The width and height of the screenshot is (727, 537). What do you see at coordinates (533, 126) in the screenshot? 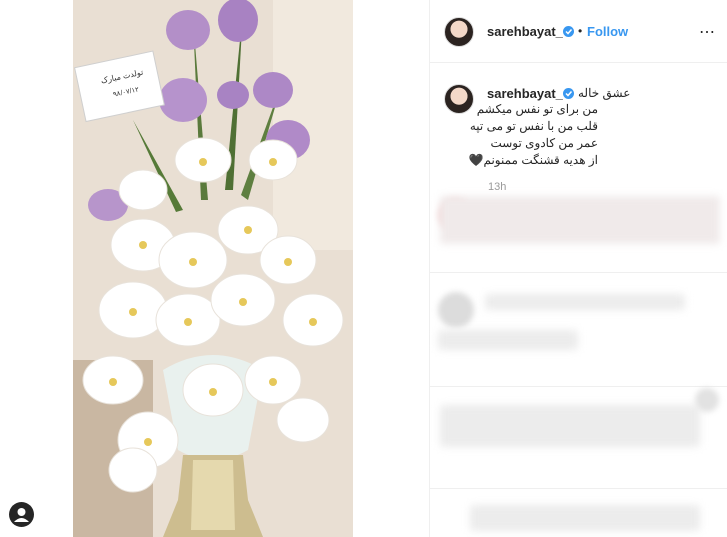
I see `caption-line-3: قلب من با نفس تو می تپه` at bounding box center [533, 126].